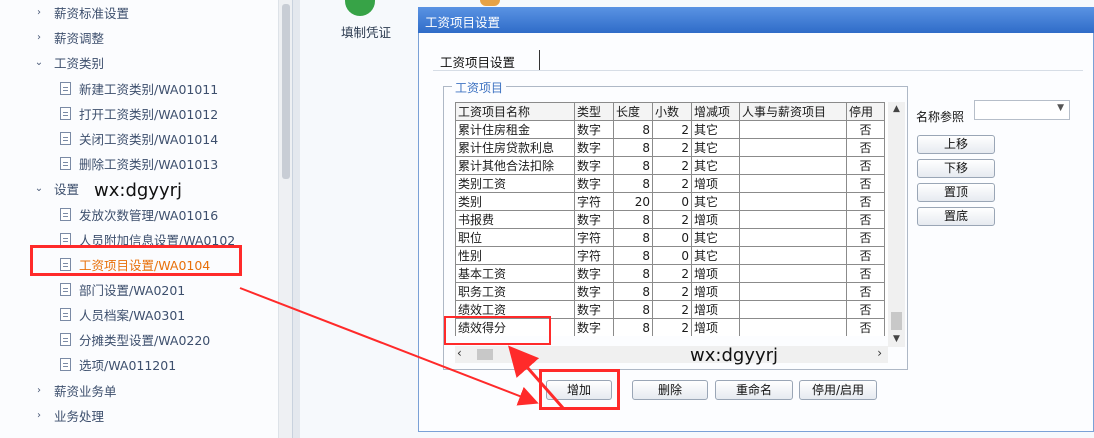 This screenshot has width=1094, height=438. Describe the element at coordinates (139, 390) in the screenshot. I see `nav-group-salary-docs: › 薪资业务单` at that location.